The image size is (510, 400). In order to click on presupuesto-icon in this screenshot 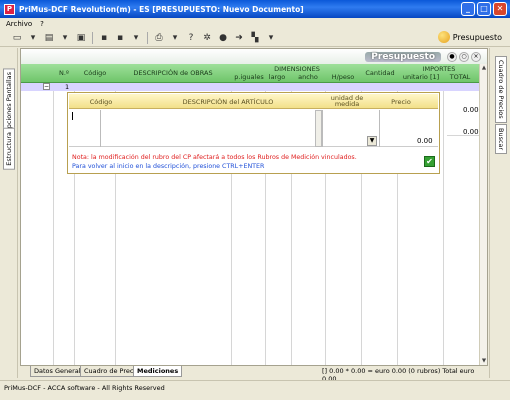, I will do `click(443, 37)`.